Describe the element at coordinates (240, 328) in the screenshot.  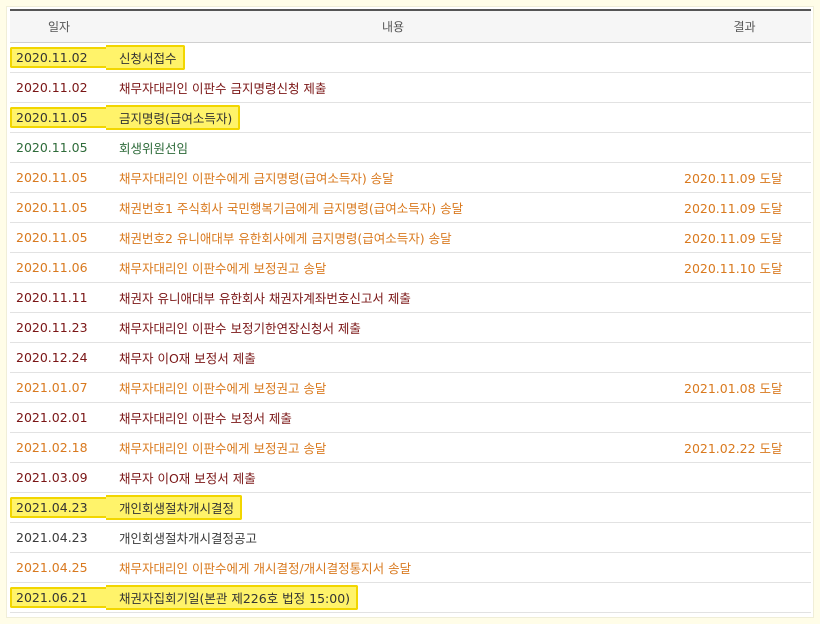
I see `row-content: 채무자대리인 이판수 보정기한연장신청서 제출` at that location.